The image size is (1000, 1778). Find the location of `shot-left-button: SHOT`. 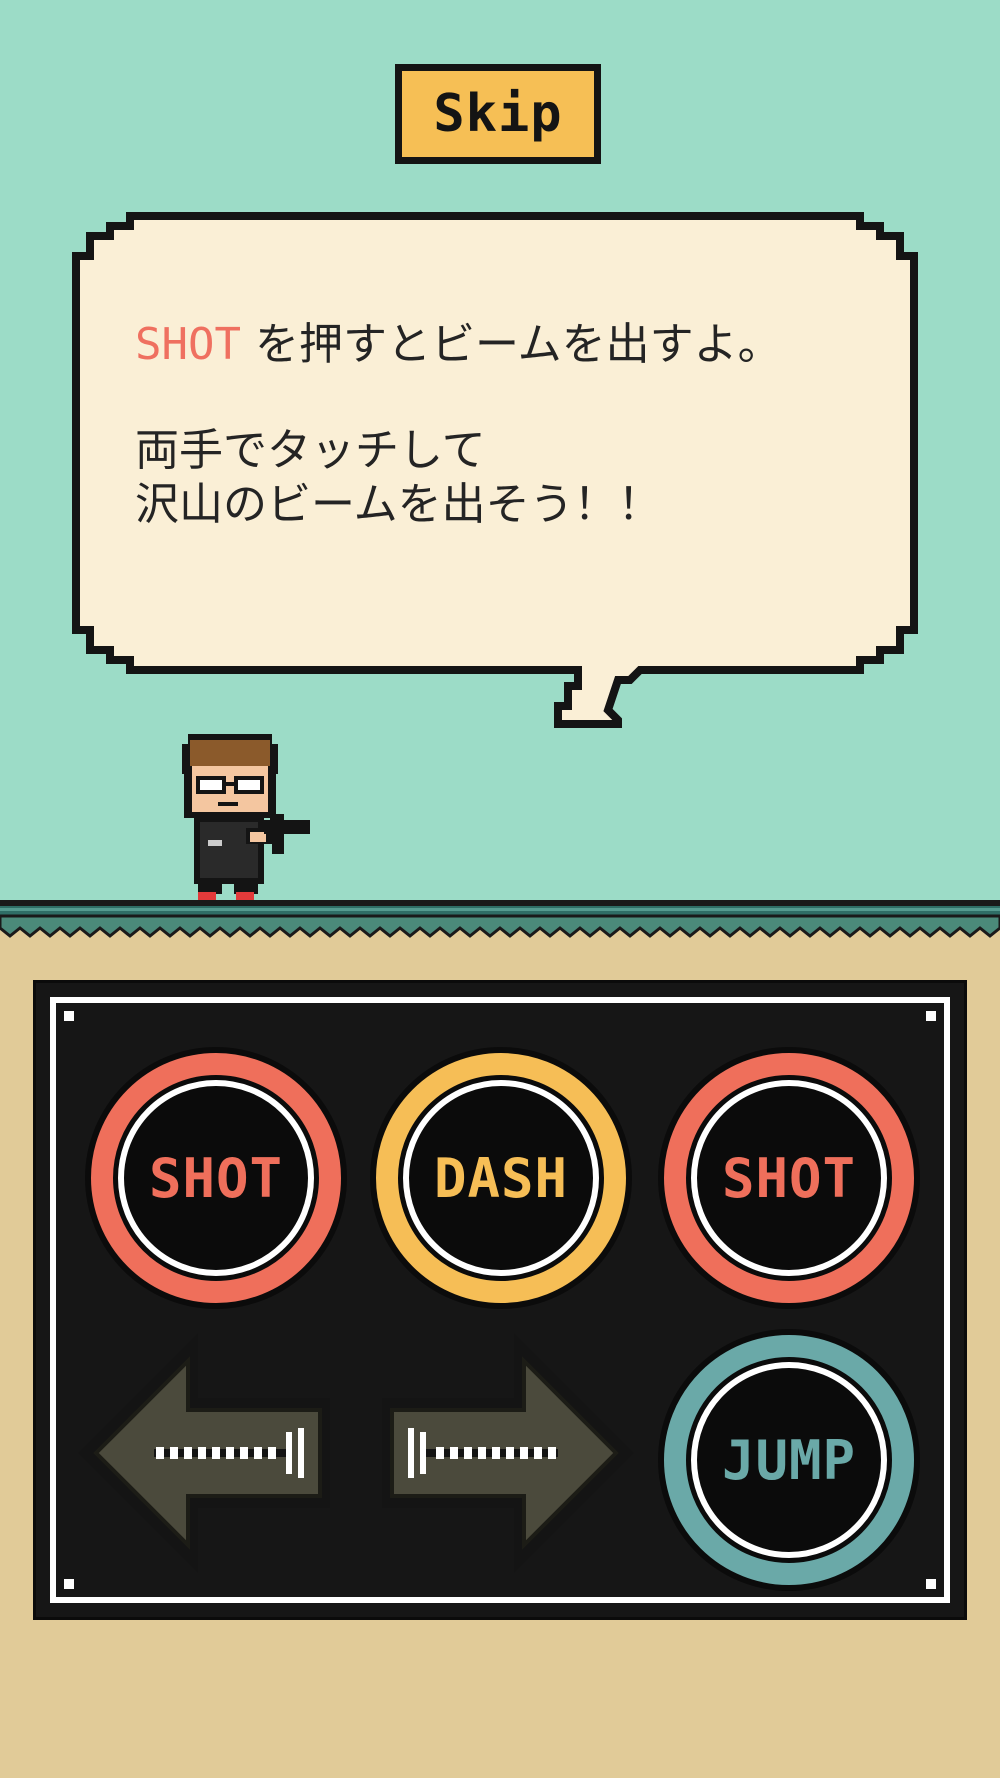

shot-left-button: SHOT is located at coordinates (216, 1178).